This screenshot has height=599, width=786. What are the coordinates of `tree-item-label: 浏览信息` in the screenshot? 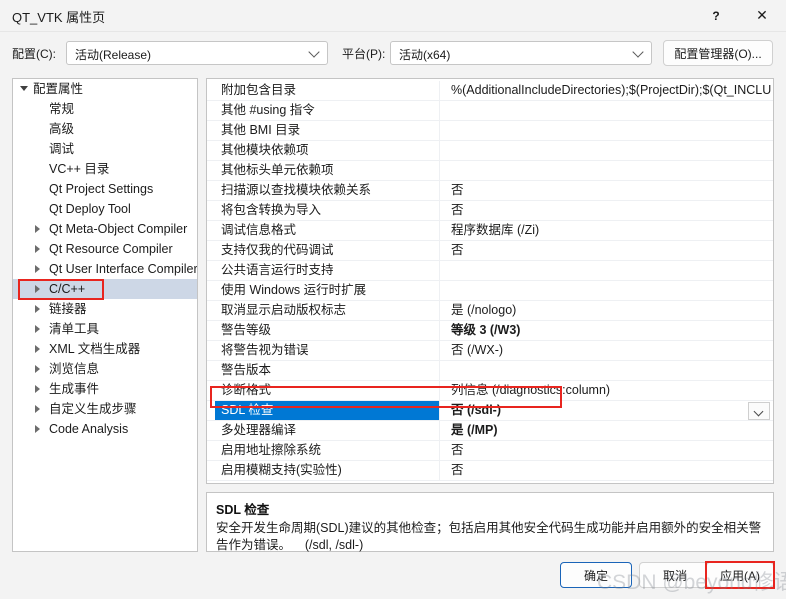 It's located at (74, 369).